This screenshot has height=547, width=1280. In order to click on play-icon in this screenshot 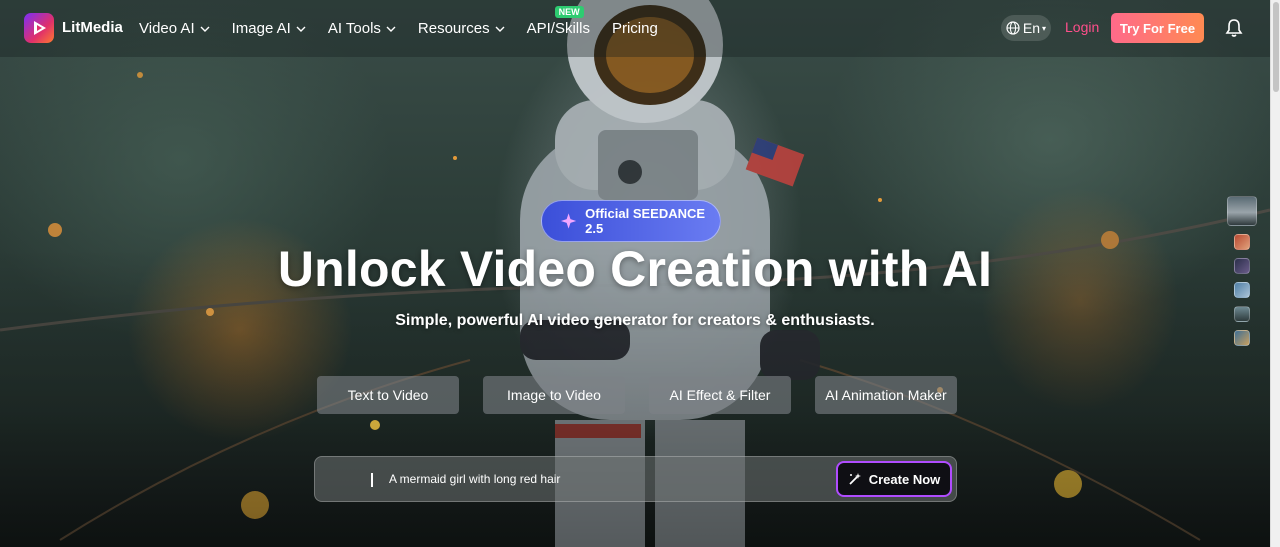, I will do `click(40, 28)`.